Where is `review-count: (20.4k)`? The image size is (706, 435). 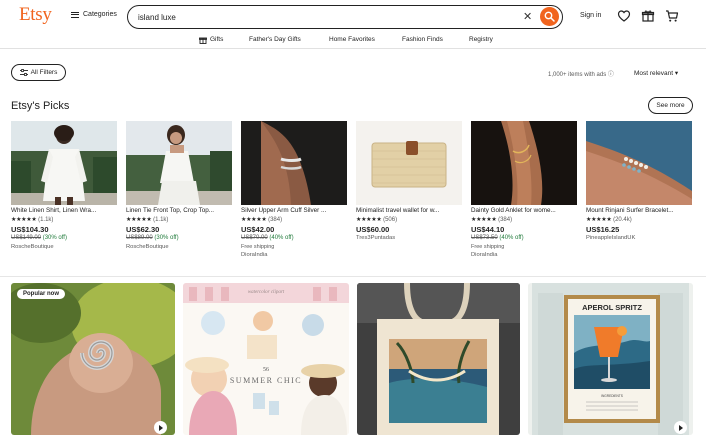
review-count: (20.4k) is located at coordinates (622, 220).